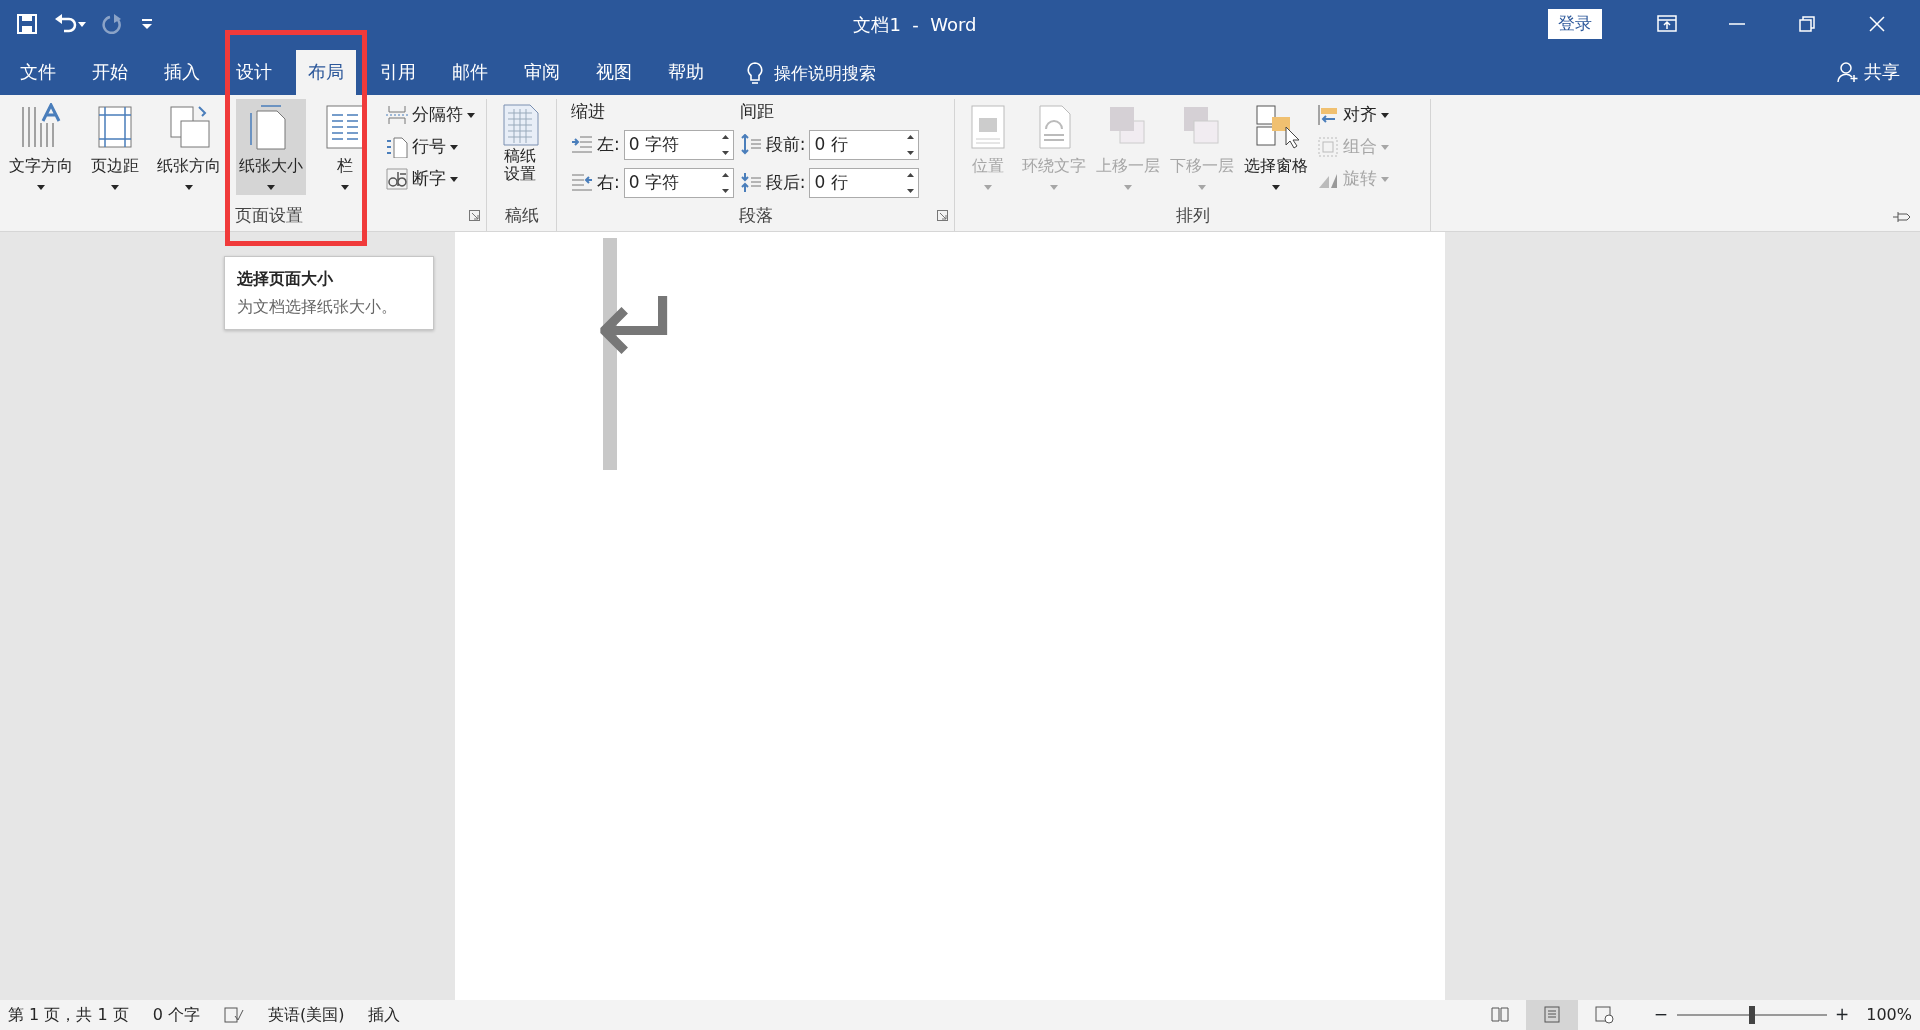 The width and height of the screenshot is (1920, 1030). What do you see at coordinates (1276, 147) in the screenshot?
I see `ribbon-button: 选择窗格` at bounding box center [1276, 147].